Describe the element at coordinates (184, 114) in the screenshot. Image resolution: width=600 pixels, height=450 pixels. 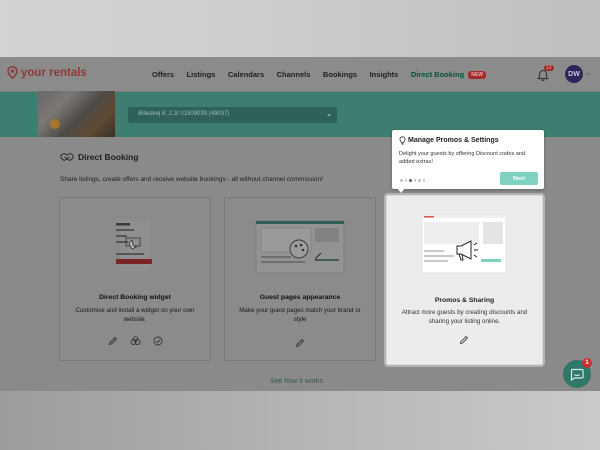
I see `property-selector-value: Billedvej 8, 2.3/ 01509039 (49037)` at that location.